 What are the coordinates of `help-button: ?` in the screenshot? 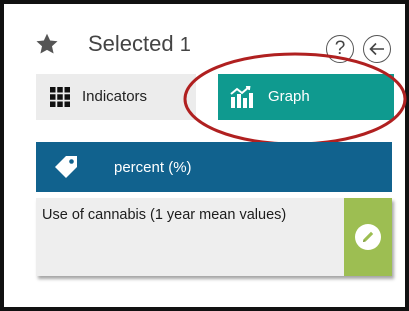 It's located at (340, 49).